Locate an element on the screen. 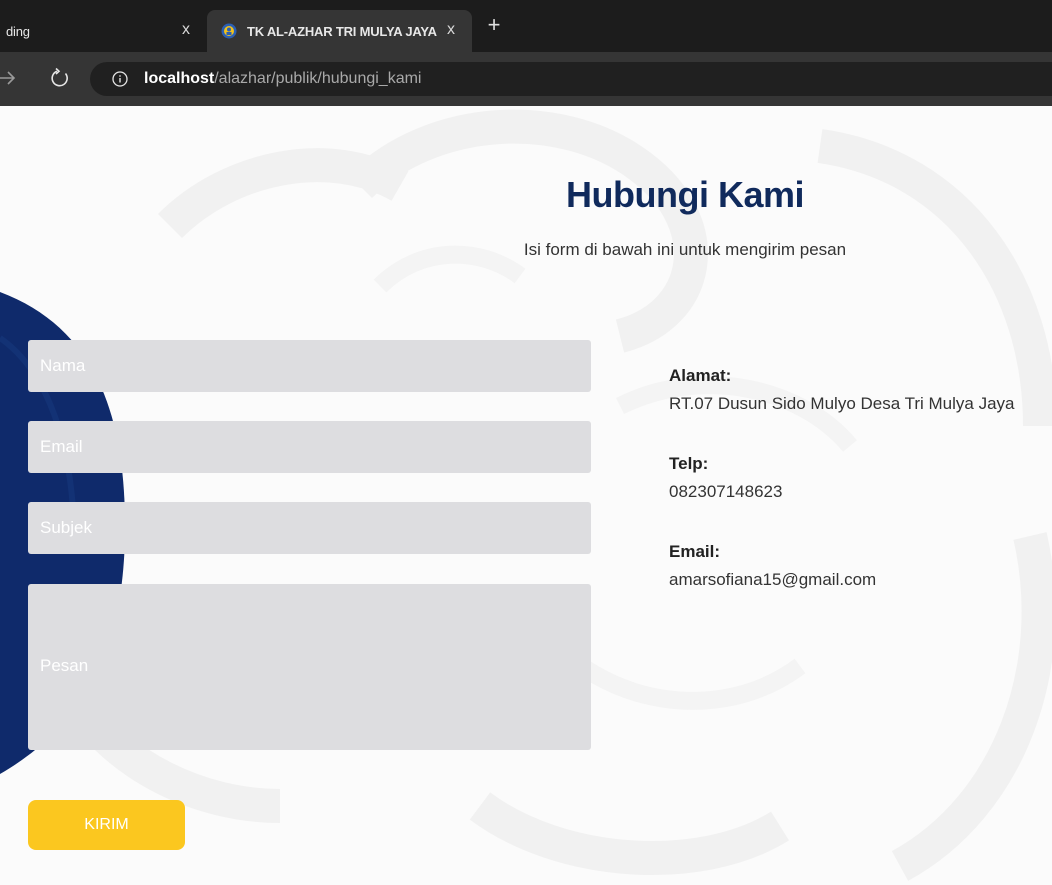 The image size is (1052, 885). submit-button: KIRIM is located at coordinates (106, 825).